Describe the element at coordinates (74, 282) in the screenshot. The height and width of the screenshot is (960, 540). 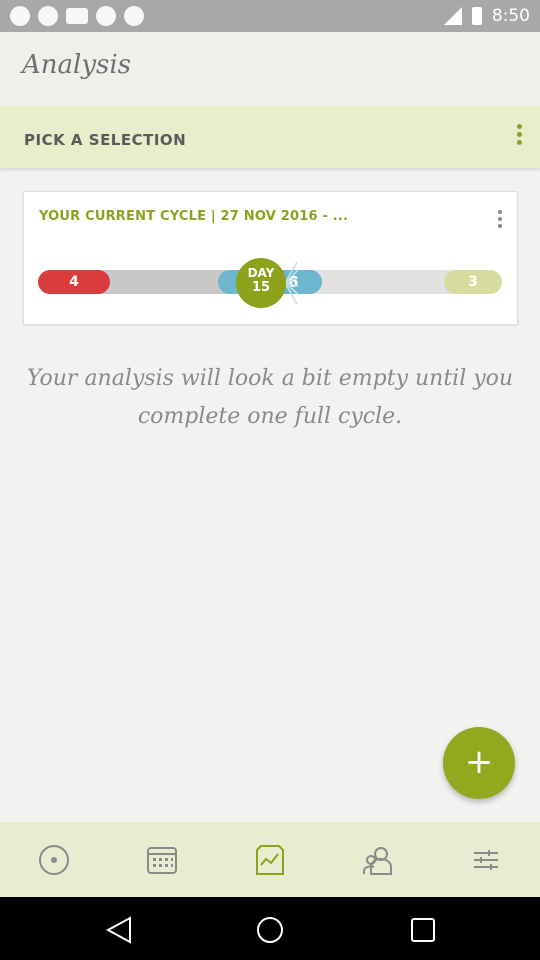
I see `period-segment: 4` at that location.